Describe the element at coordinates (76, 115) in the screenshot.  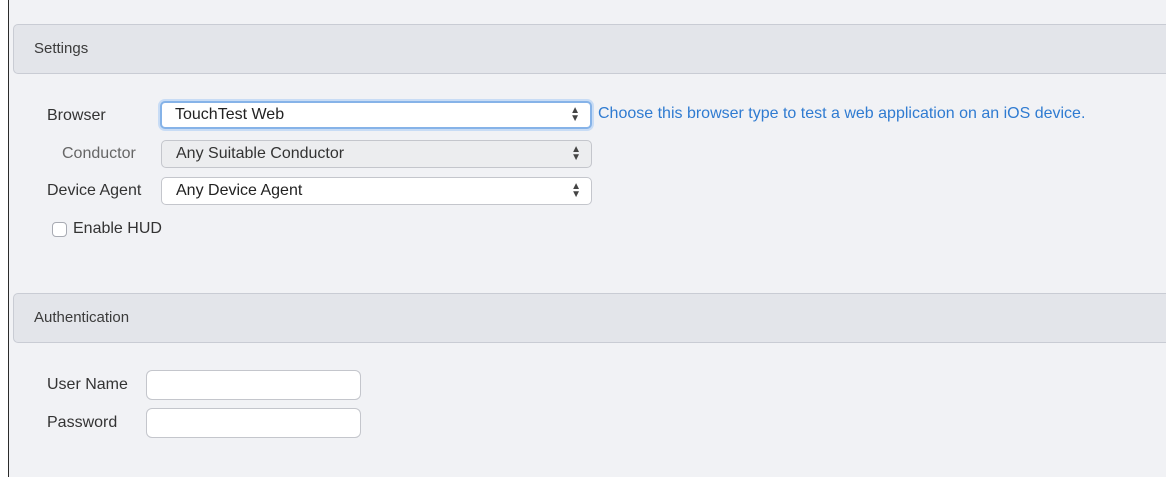
I see `browser-label: Browser` at that location.